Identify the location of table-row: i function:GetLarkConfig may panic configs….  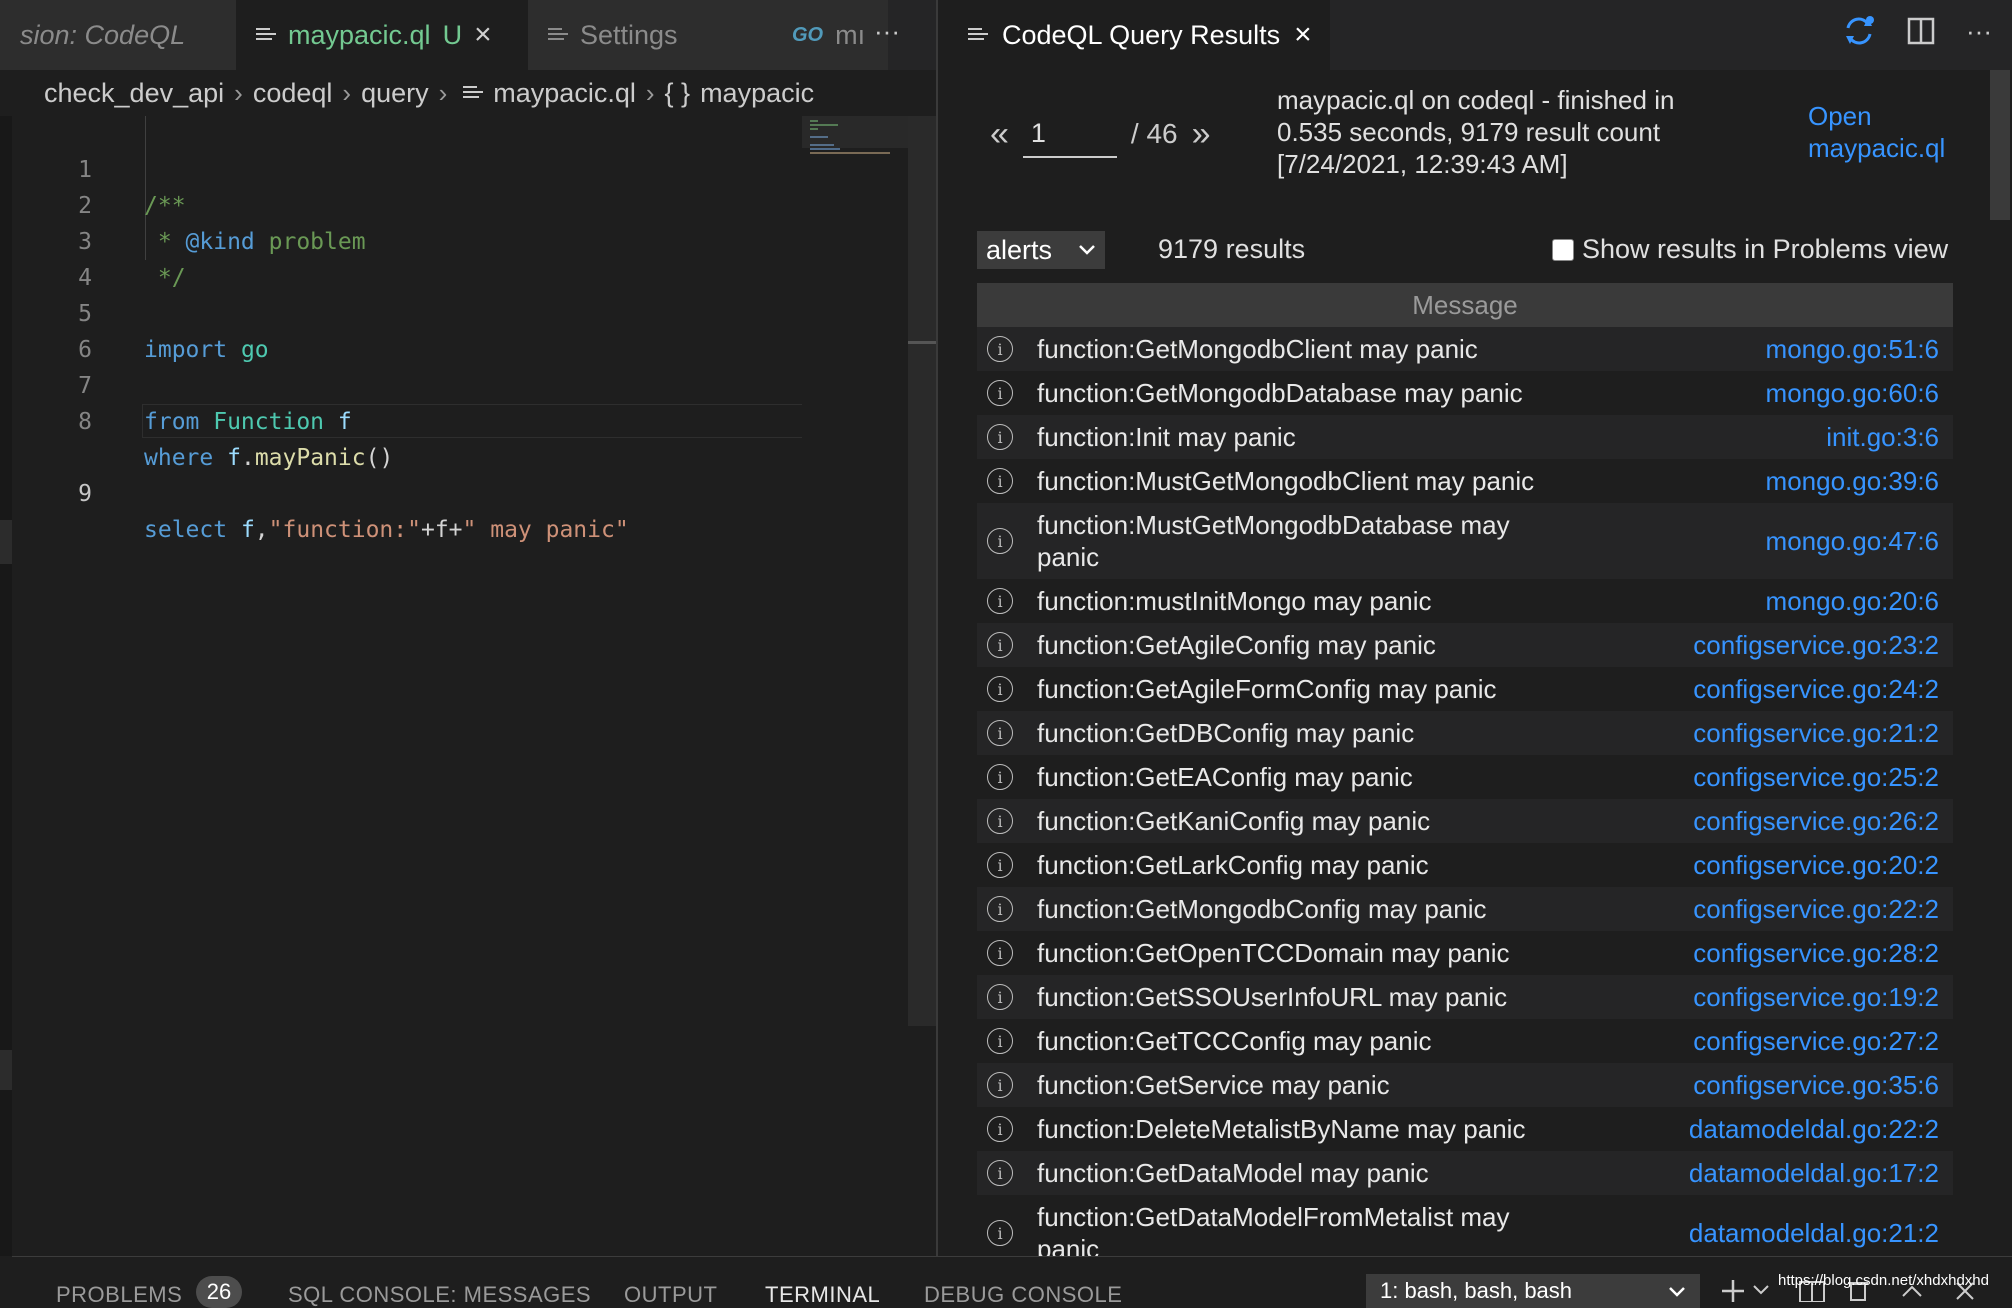
(1465, 865).